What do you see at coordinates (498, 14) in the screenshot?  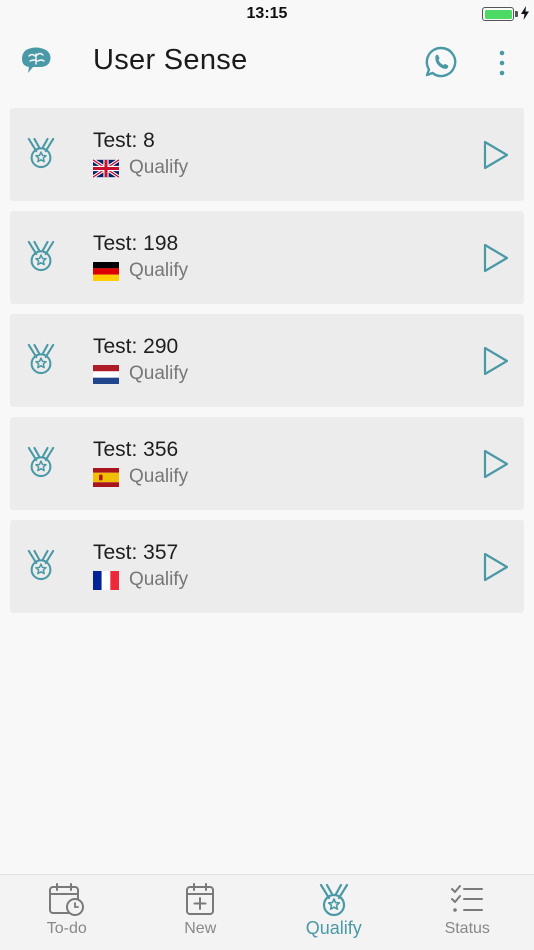 I see `battery-icon` at bounding box center [498, 14].